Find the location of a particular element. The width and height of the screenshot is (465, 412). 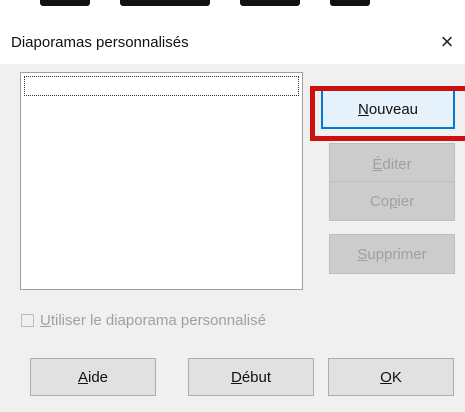

start-button: Début is located at coordinates (251, 377).